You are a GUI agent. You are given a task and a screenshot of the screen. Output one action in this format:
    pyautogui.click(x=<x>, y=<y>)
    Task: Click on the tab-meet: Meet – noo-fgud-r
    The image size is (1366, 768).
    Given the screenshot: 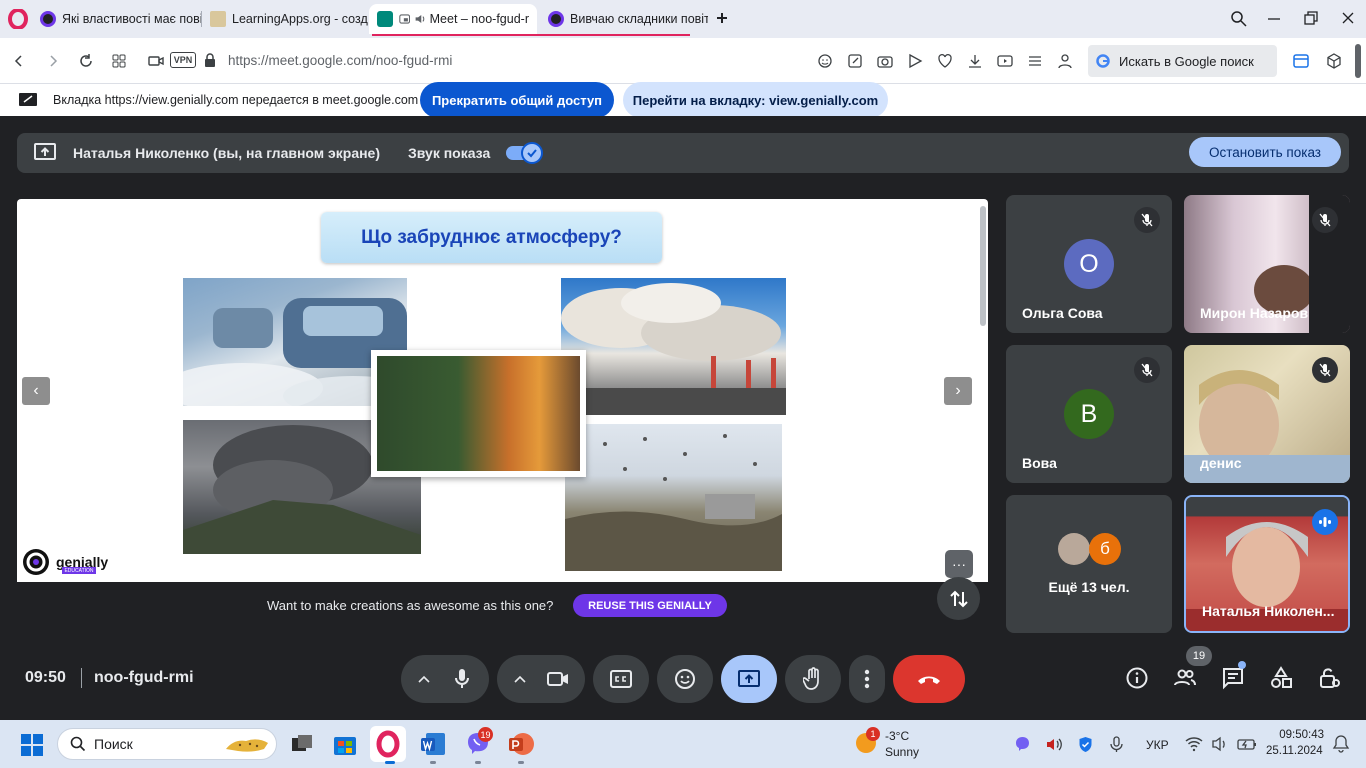 What is the action you would take?
    pyautogui.click(x=453, y=19)
    